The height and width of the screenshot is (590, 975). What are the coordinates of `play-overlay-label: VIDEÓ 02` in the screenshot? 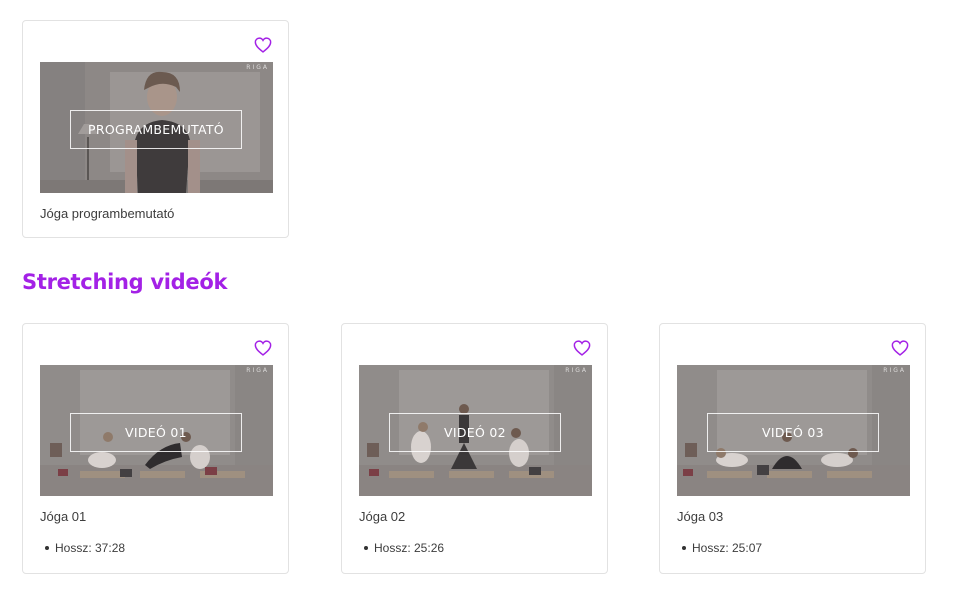 It's located at (475, 432).